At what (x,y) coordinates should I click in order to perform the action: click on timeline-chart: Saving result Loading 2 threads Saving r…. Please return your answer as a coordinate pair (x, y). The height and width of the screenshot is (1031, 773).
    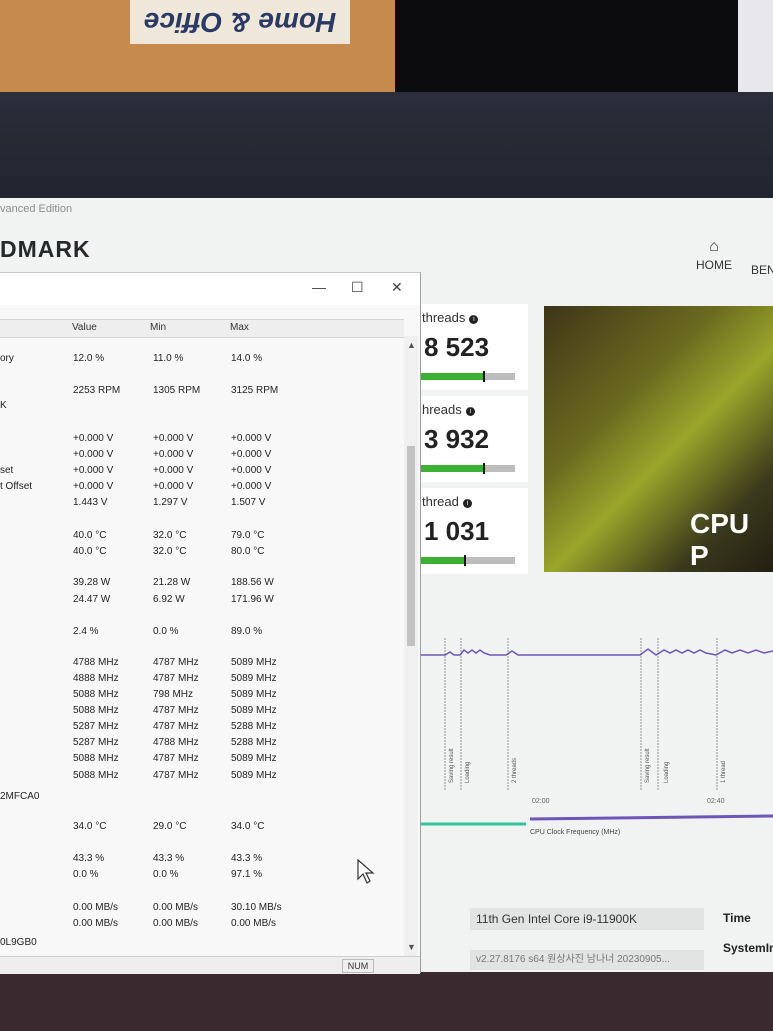
    Looking at the image, I should click on (596, 737).